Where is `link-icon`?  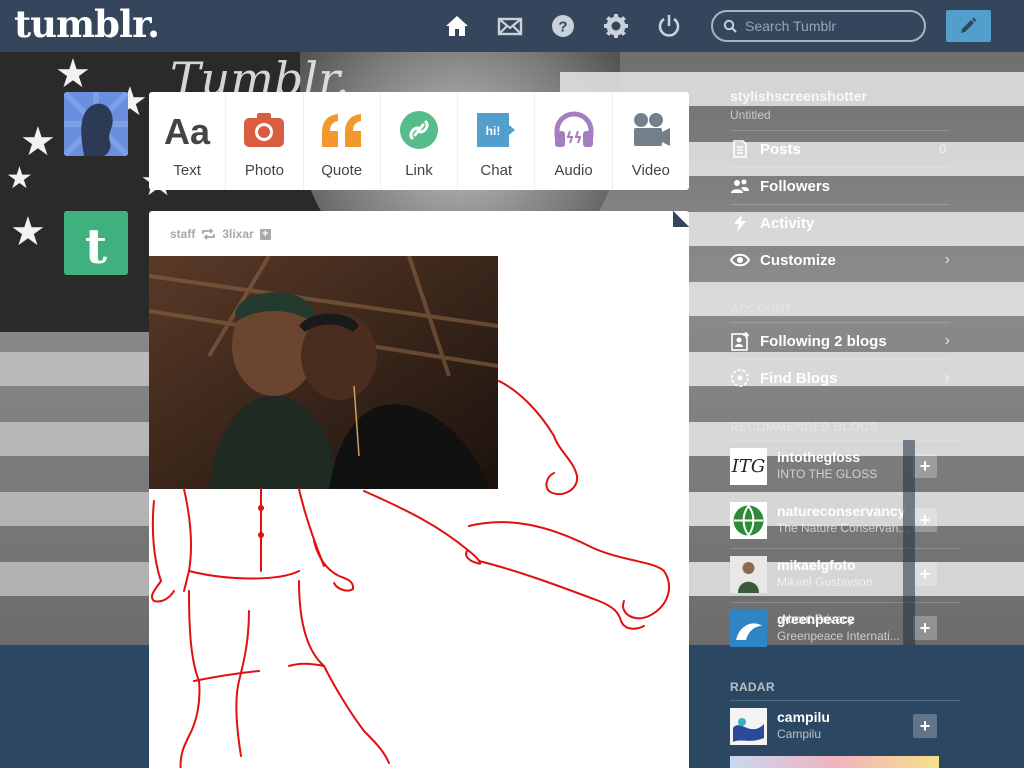 link-icon is located at coordinates (419, 130).